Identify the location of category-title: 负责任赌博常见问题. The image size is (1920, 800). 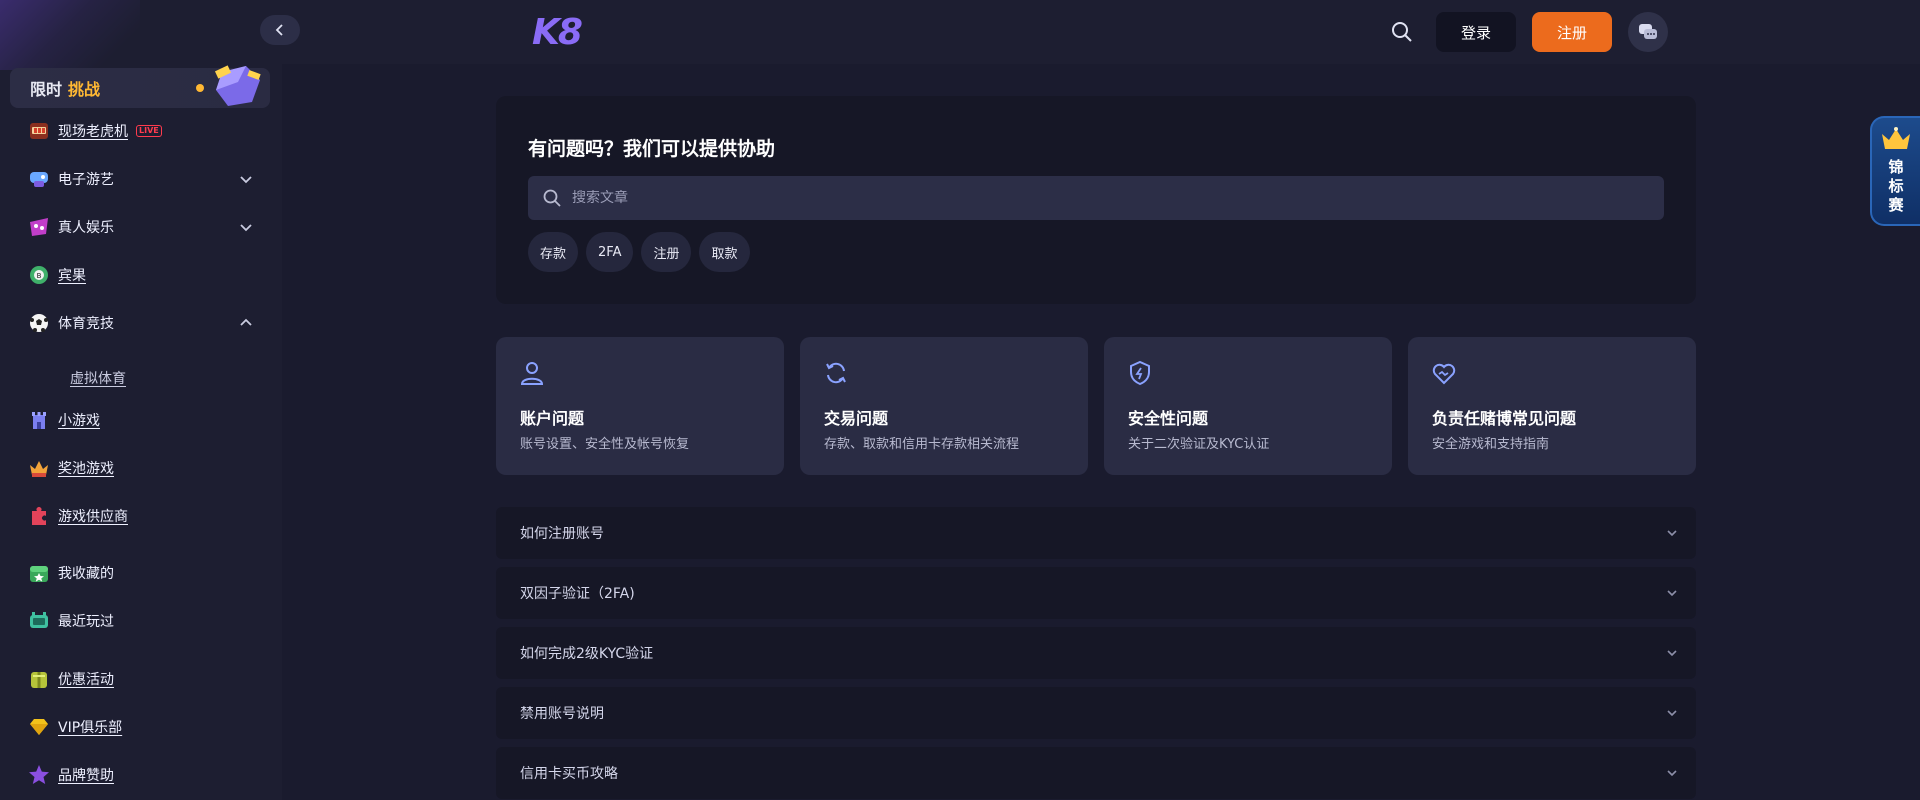
(1504, 418).